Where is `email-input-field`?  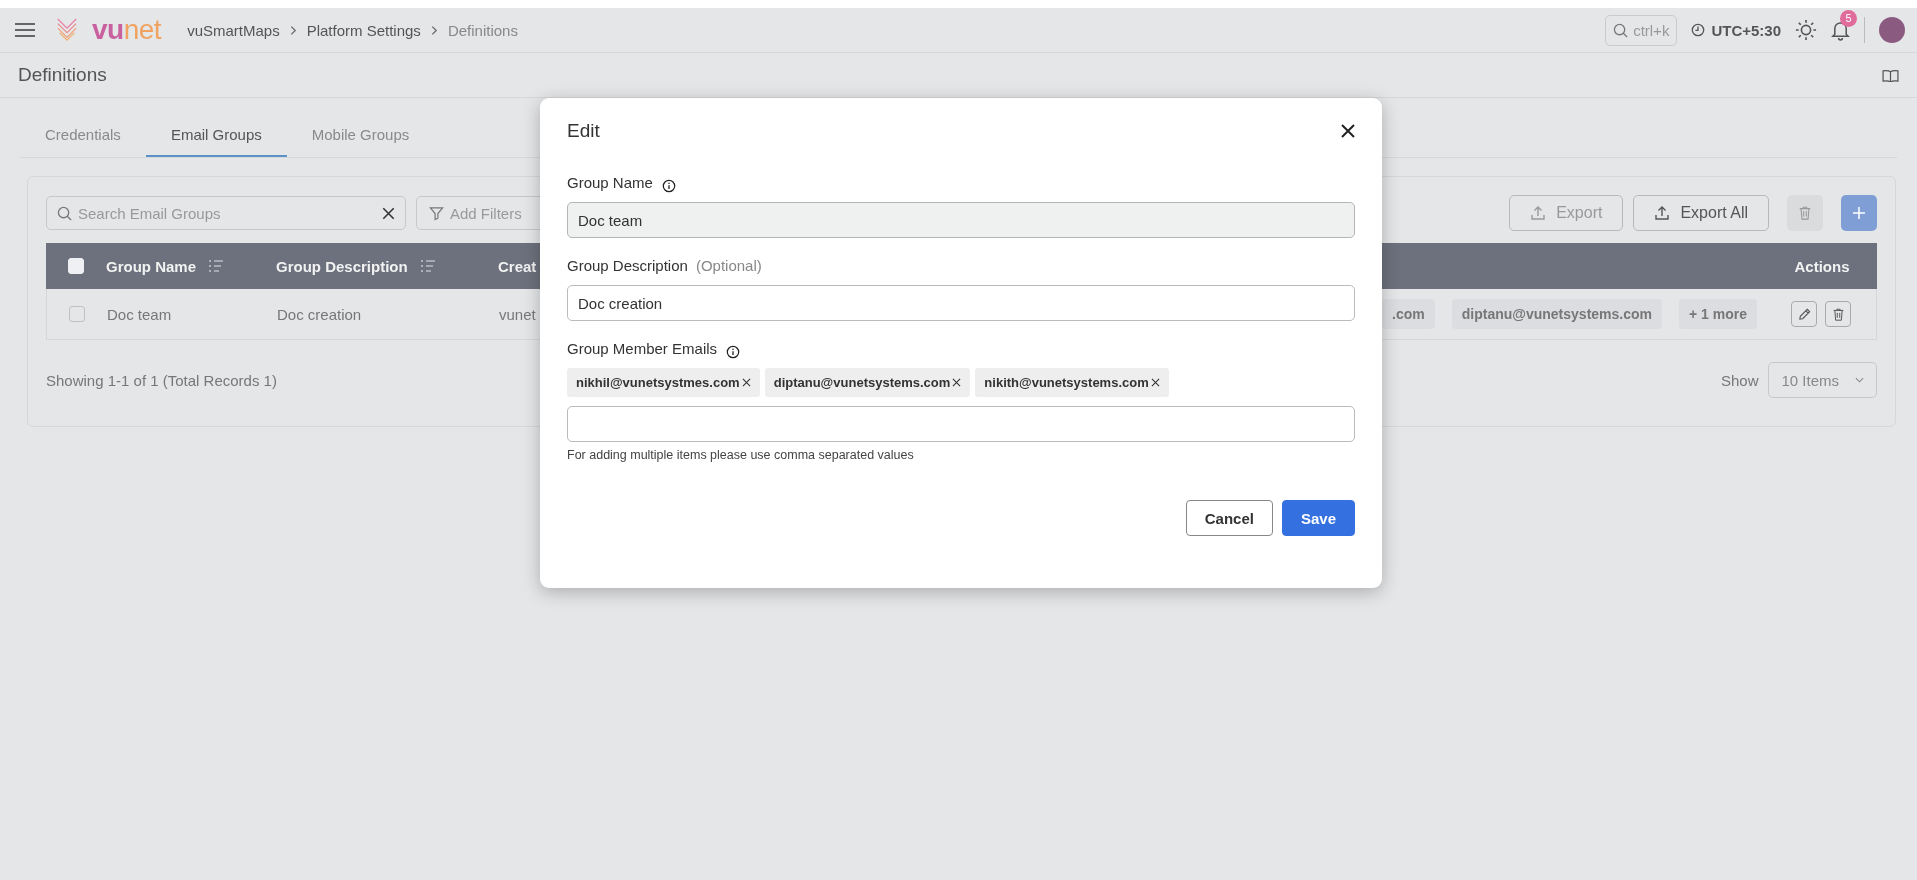
email-input-field is located at coordinates (961, 424).